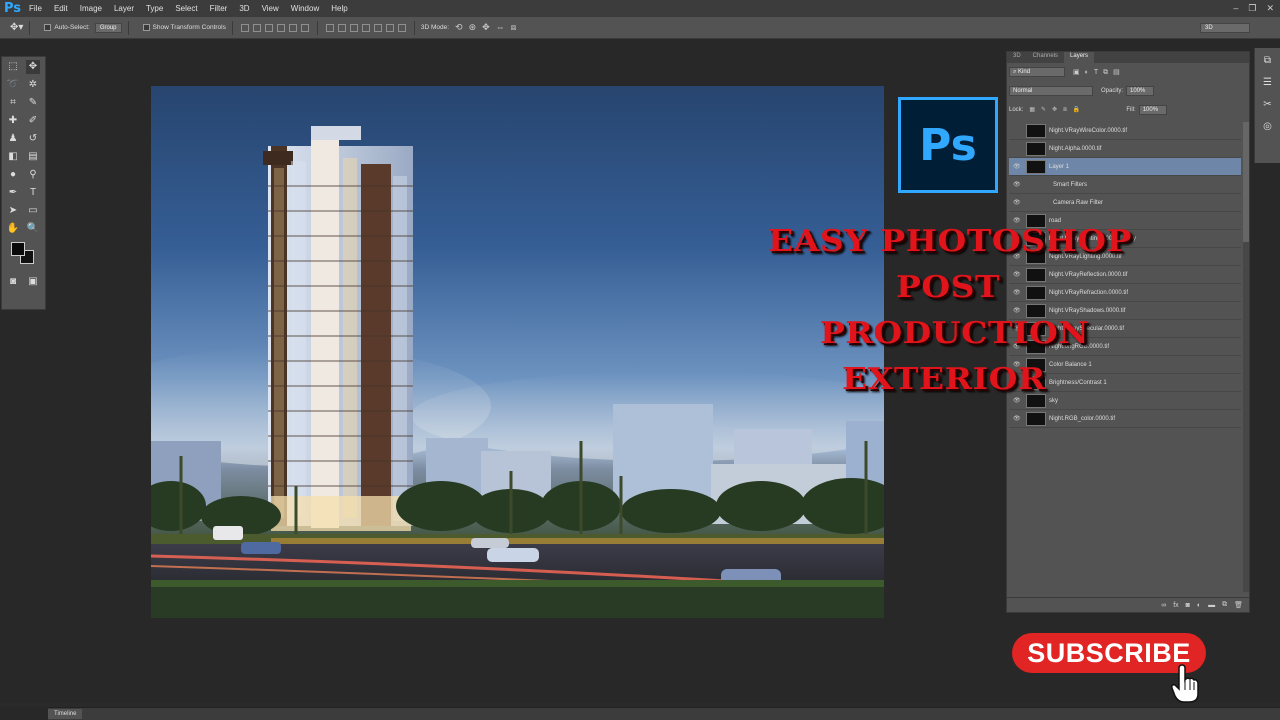  What do you see at coordinates (1057, 110) in the screenshot?
I see `lock-icons: ▦✎✥⧈🔒` at bounding box center [1057, 110].